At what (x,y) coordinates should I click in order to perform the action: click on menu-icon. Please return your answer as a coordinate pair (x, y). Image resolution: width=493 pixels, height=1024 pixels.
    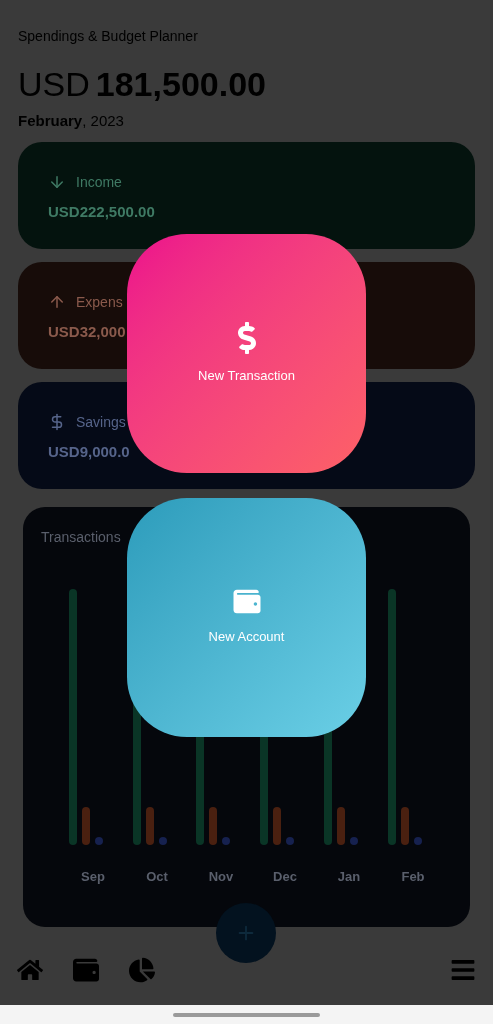
    Looking at the image, I should click on (463, 970).